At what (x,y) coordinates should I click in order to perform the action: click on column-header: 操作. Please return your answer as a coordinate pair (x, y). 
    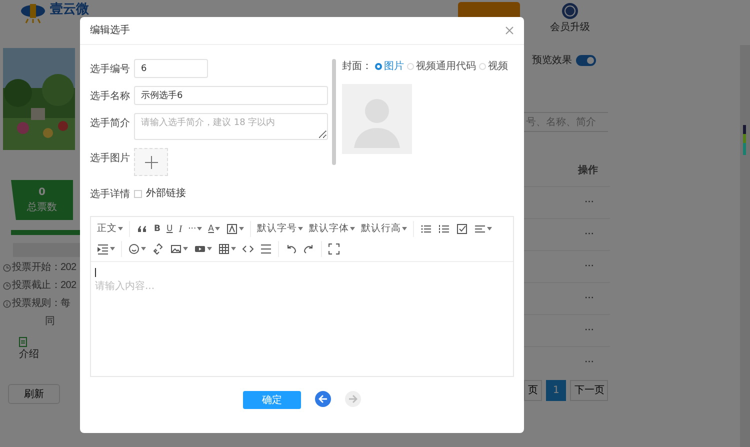
    Looking at the image, I should click on (587, 171).